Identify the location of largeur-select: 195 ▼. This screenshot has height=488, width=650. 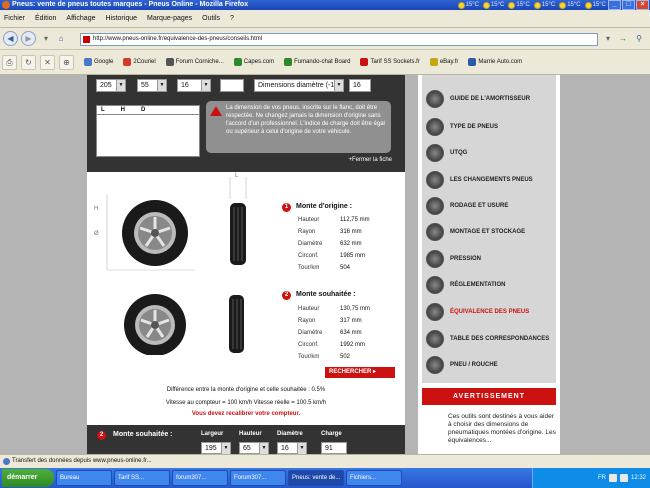
(216, 448).